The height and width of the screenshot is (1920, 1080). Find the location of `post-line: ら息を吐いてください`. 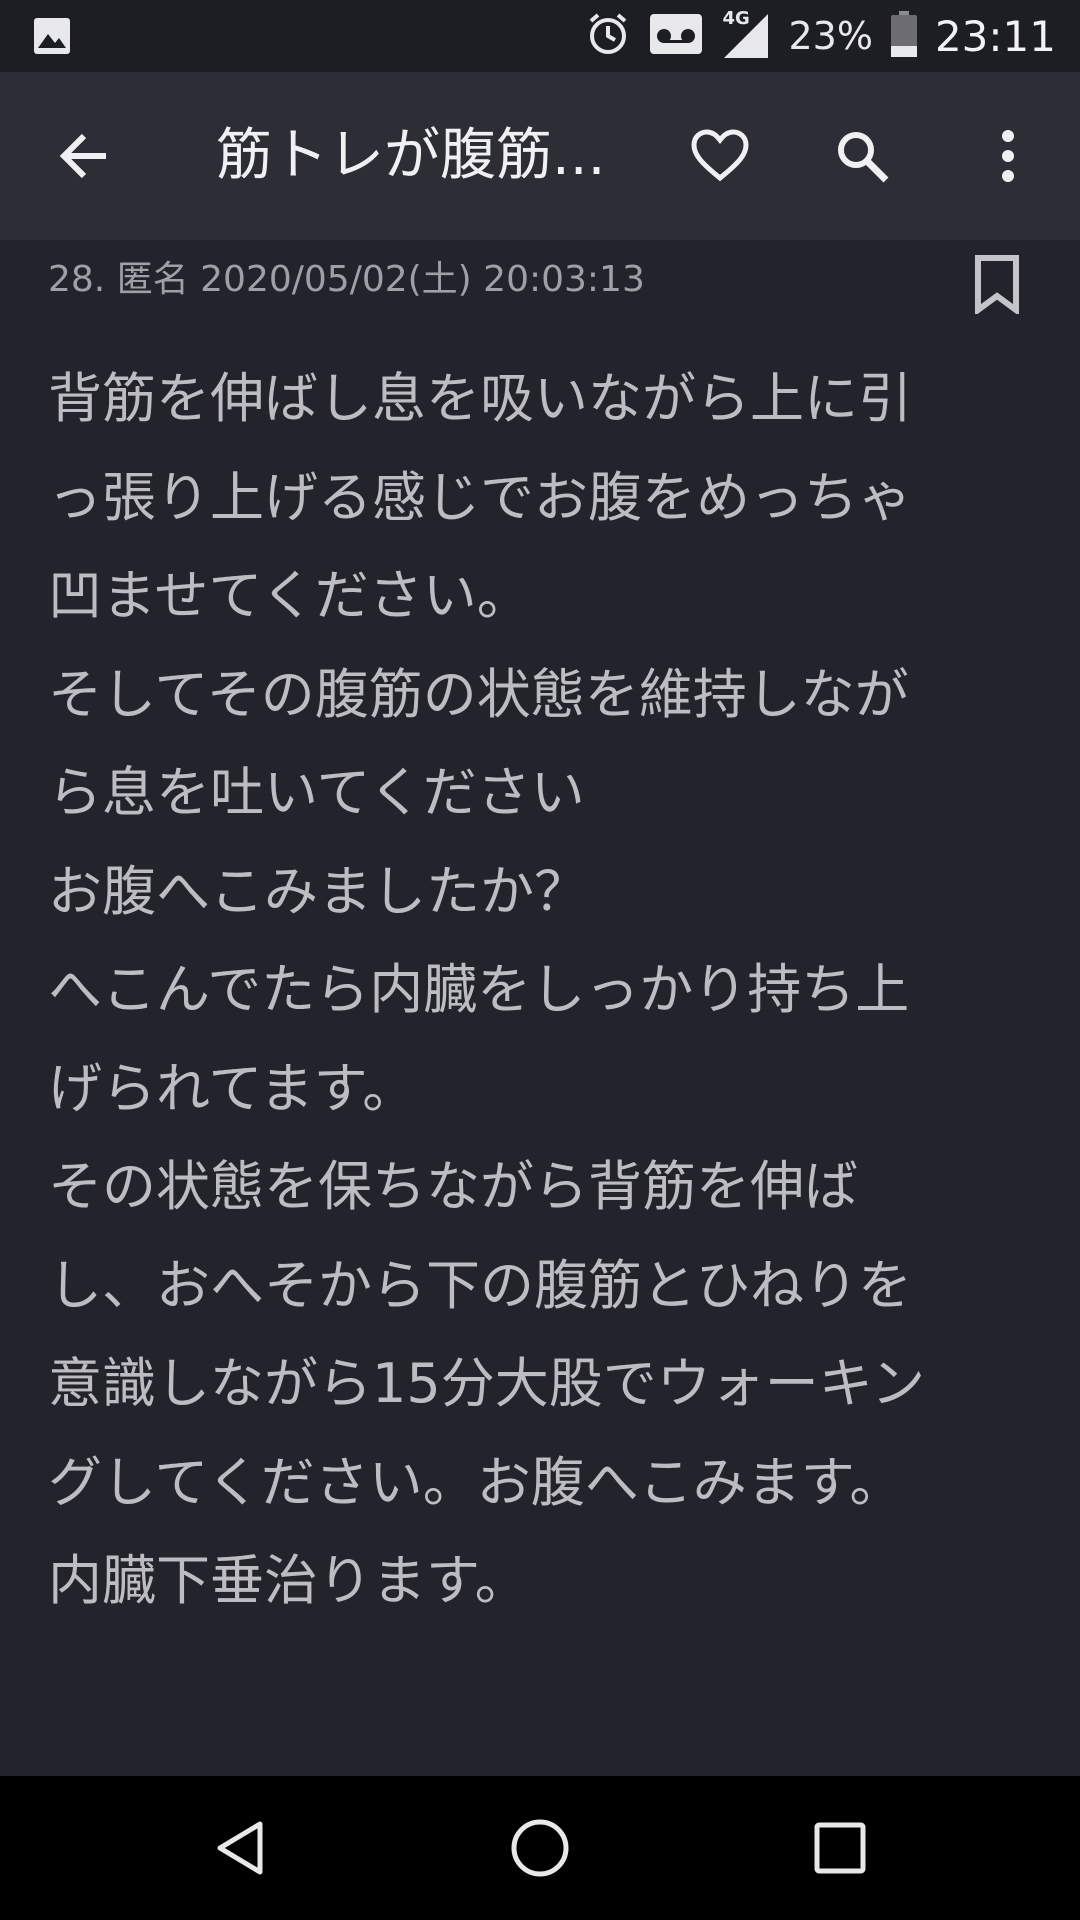

post-line: ら息を吐いてください is located at coordinates (316, 792).